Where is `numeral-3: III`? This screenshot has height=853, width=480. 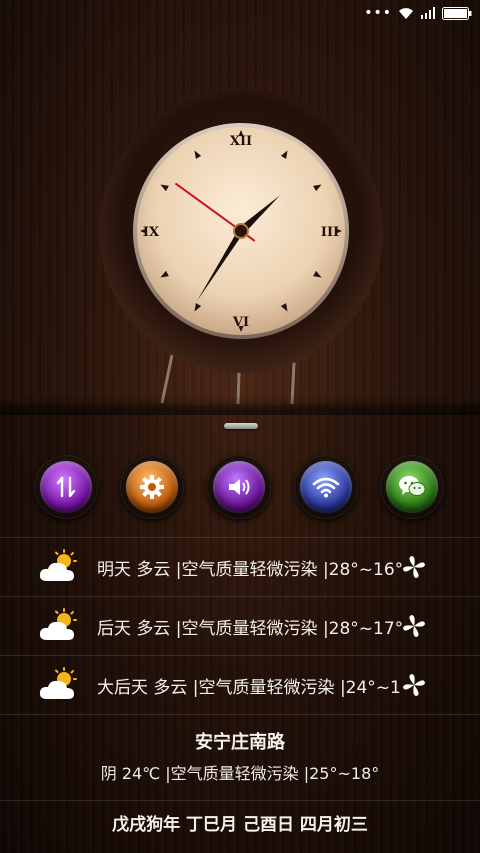 numeral-3: III is located at coordinates (330, 232).